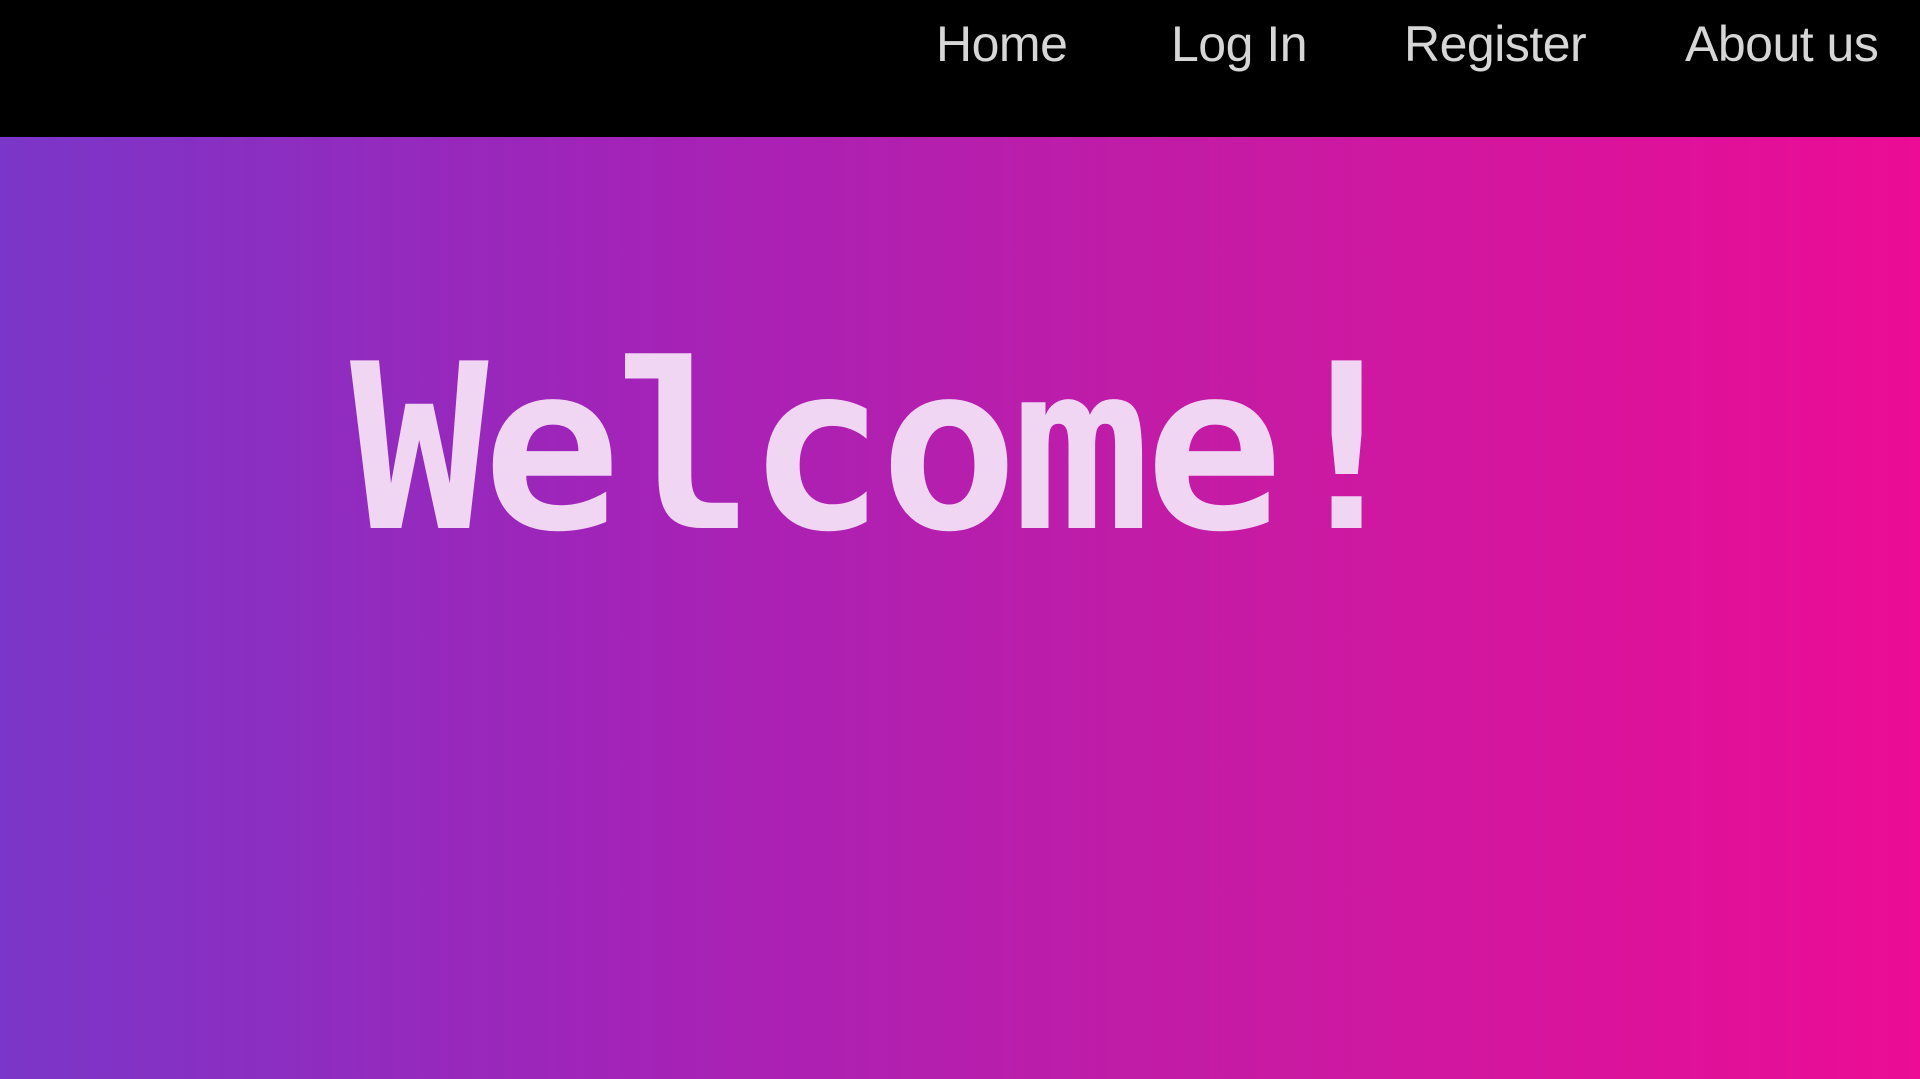 The height and width of the screenshot is (1079, 1920). I want to click on welcome-heading: Welcome!, so click(883, 449).